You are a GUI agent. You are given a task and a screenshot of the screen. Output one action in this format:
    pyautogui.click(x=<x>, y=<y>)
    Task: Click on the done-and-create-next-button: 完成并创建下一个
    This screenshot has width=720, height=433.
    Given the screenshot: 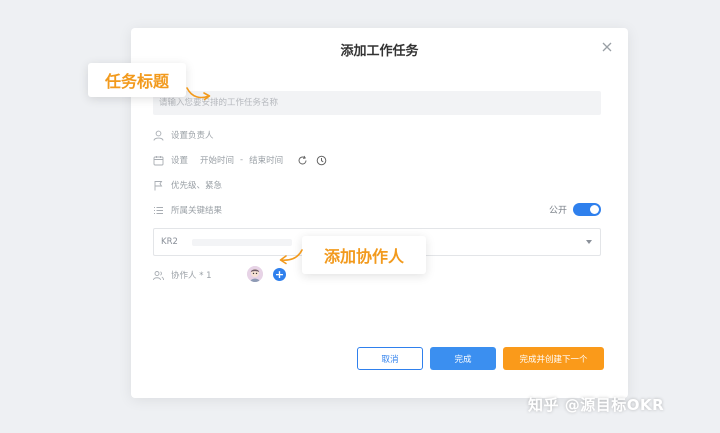 What is the action you would take?
    pyautogui.click(x=553, y=358)
    